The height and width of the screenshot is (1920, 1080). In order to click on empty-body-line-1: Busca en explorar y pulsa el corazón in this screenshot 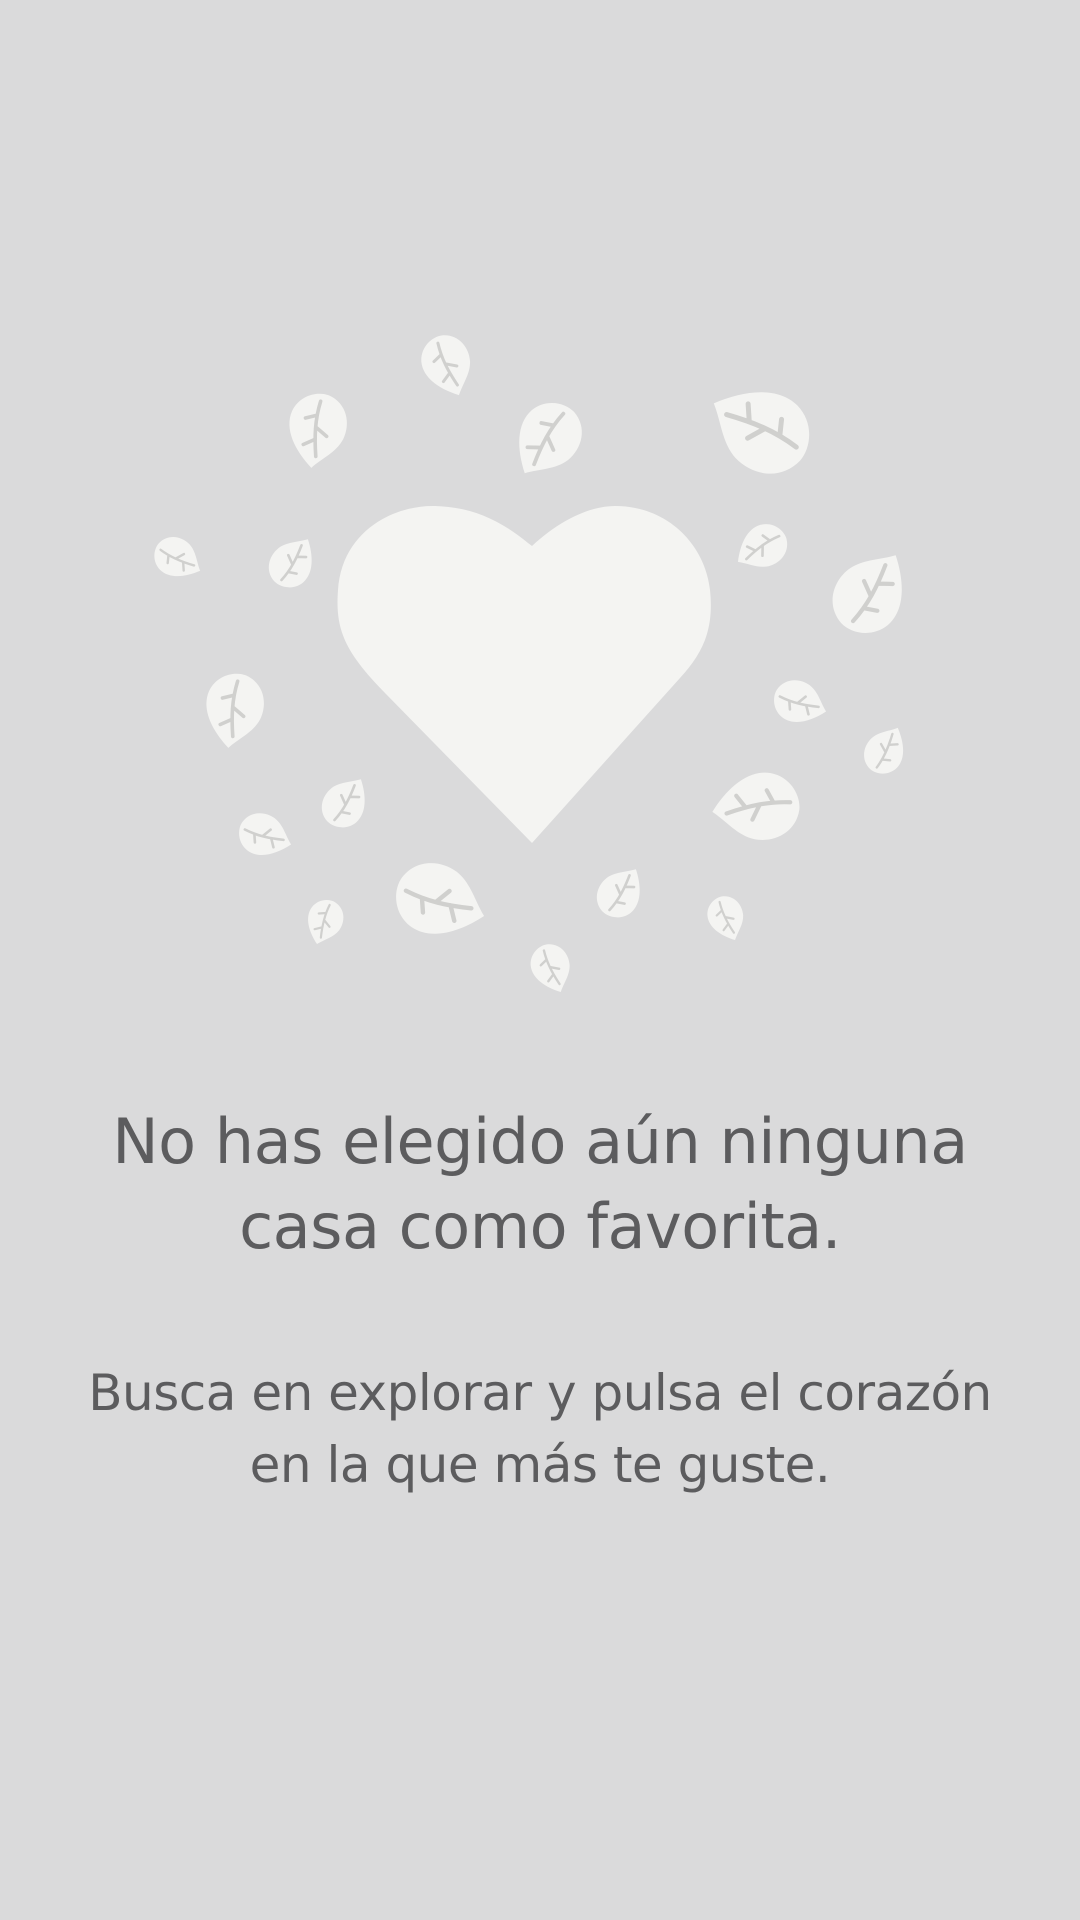, I will do `click(540, 1393)`.